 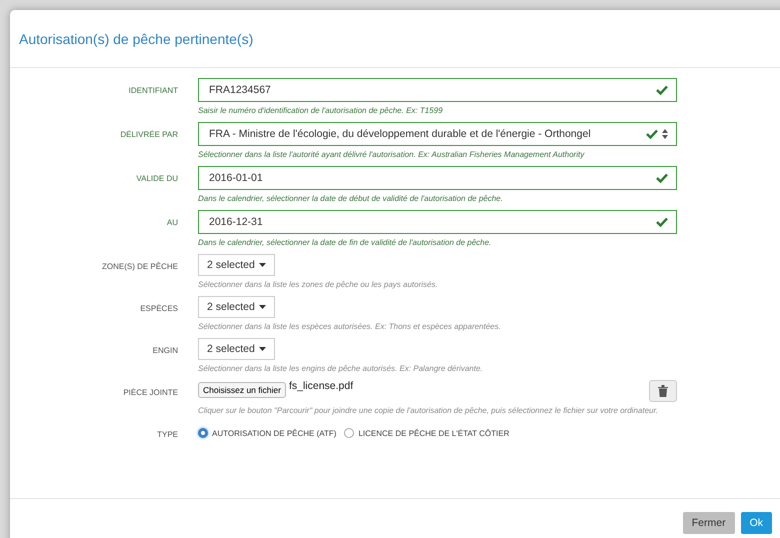 I want to click on field-label: PIÈCE JOINTE, so click(x=150, y=393).